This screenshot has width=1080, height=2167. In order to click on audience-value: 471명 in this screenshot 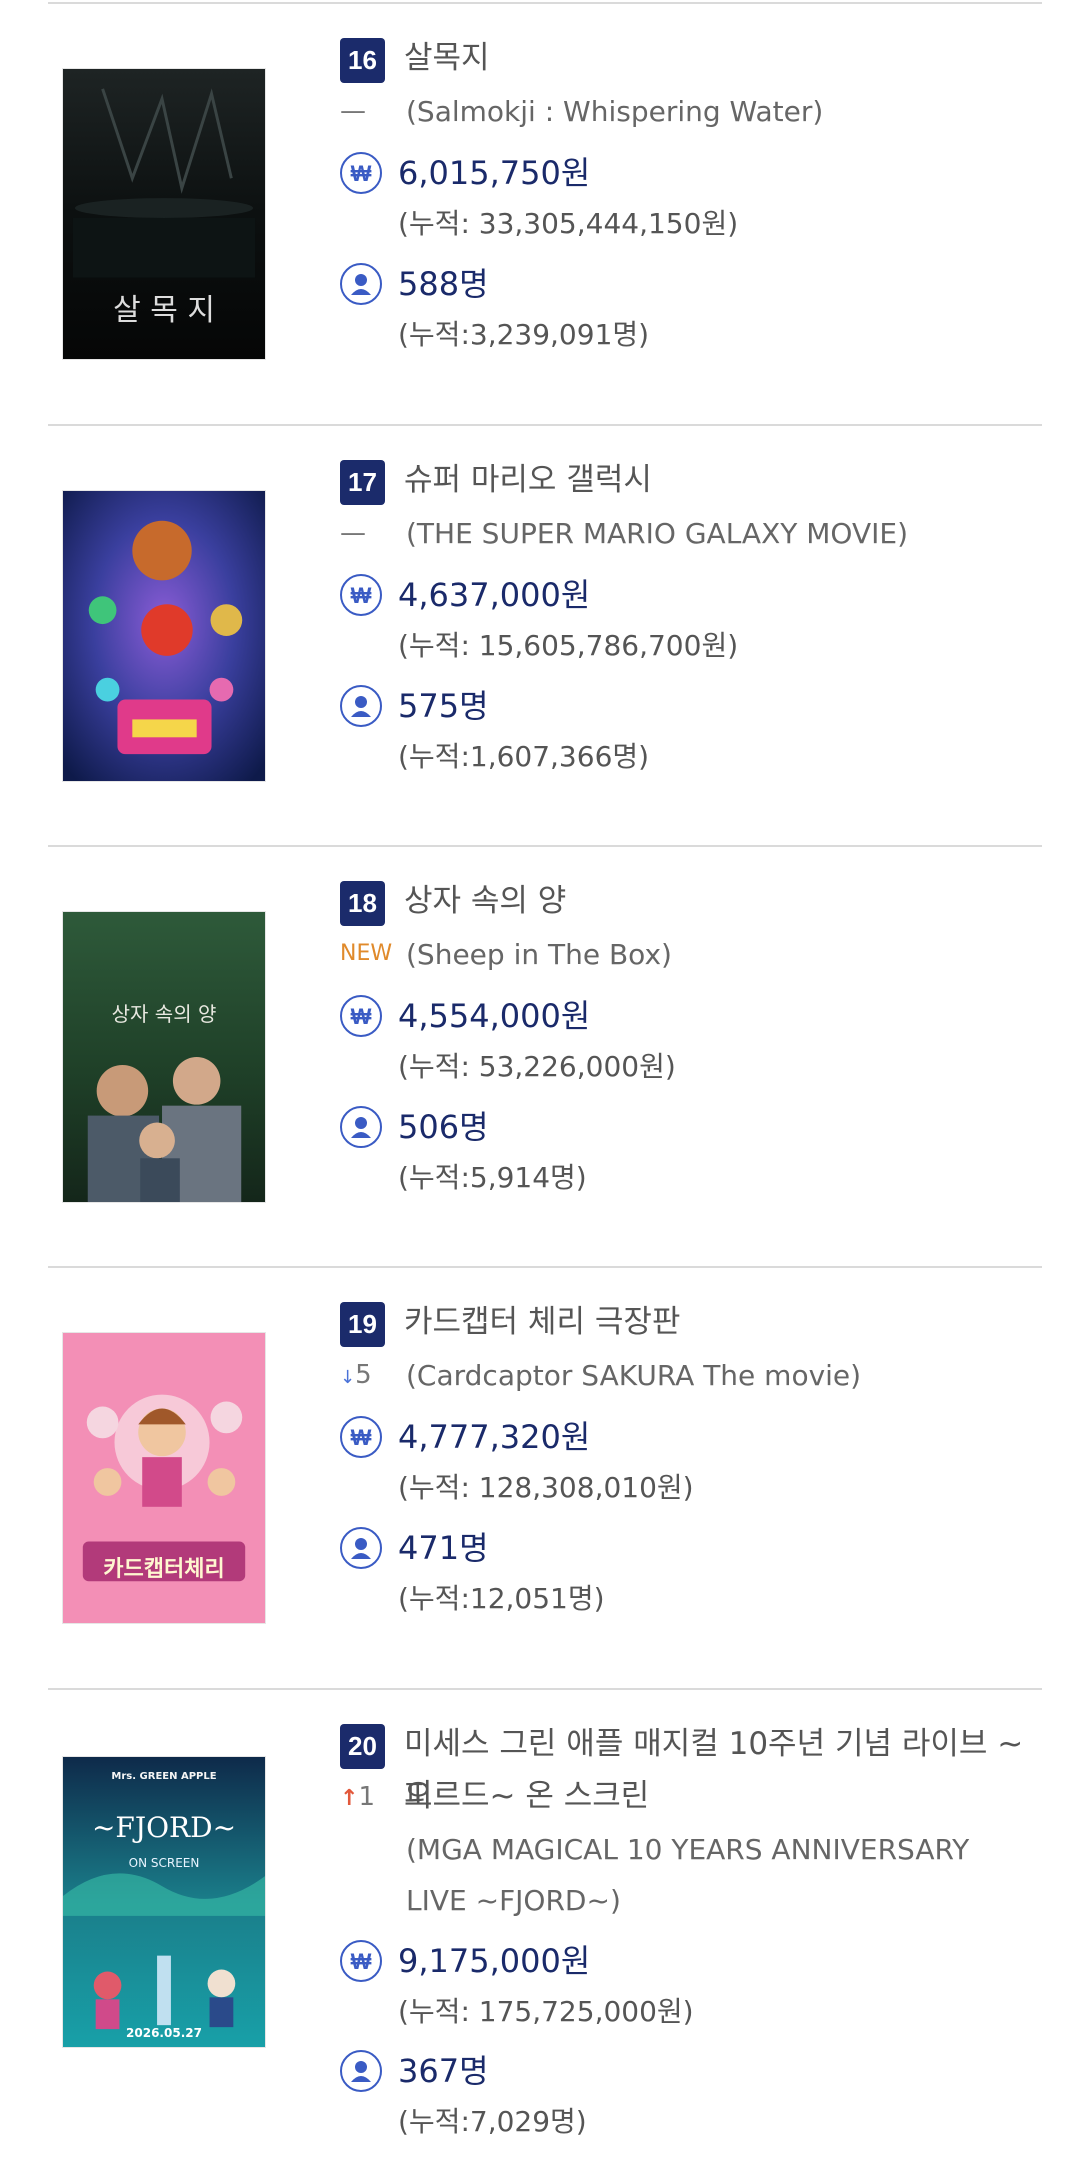, I will do `click(443, 1548)`.